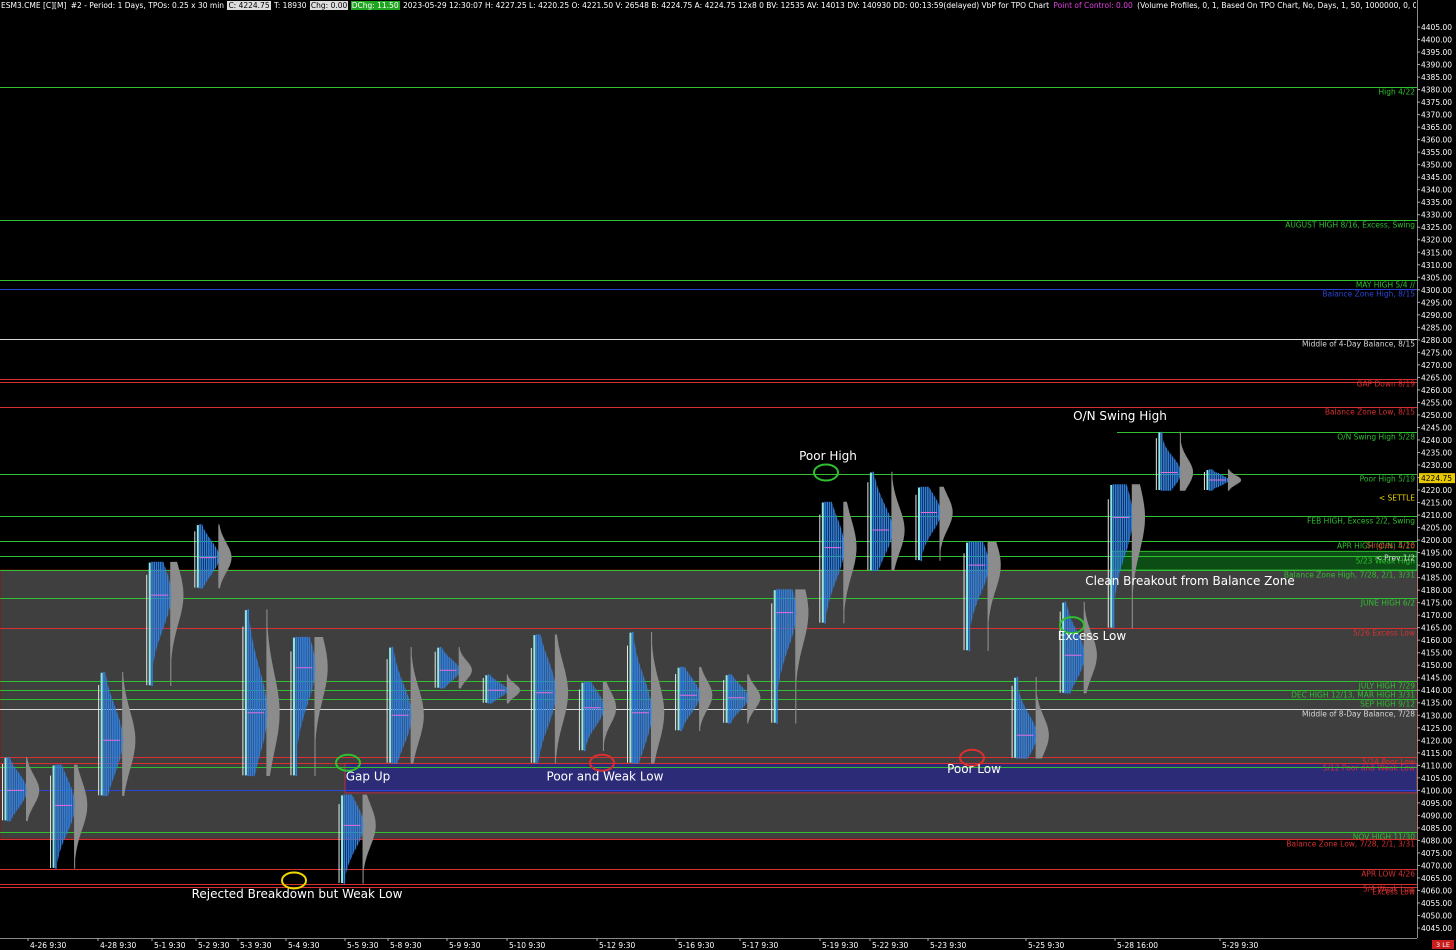 This screenshot has width=1456, height=950. What do you see at coordinates (1436, 490) in the screenshot?
I see `price-tick-label-4220: 4220.00` at bounding box center [1436, 490].